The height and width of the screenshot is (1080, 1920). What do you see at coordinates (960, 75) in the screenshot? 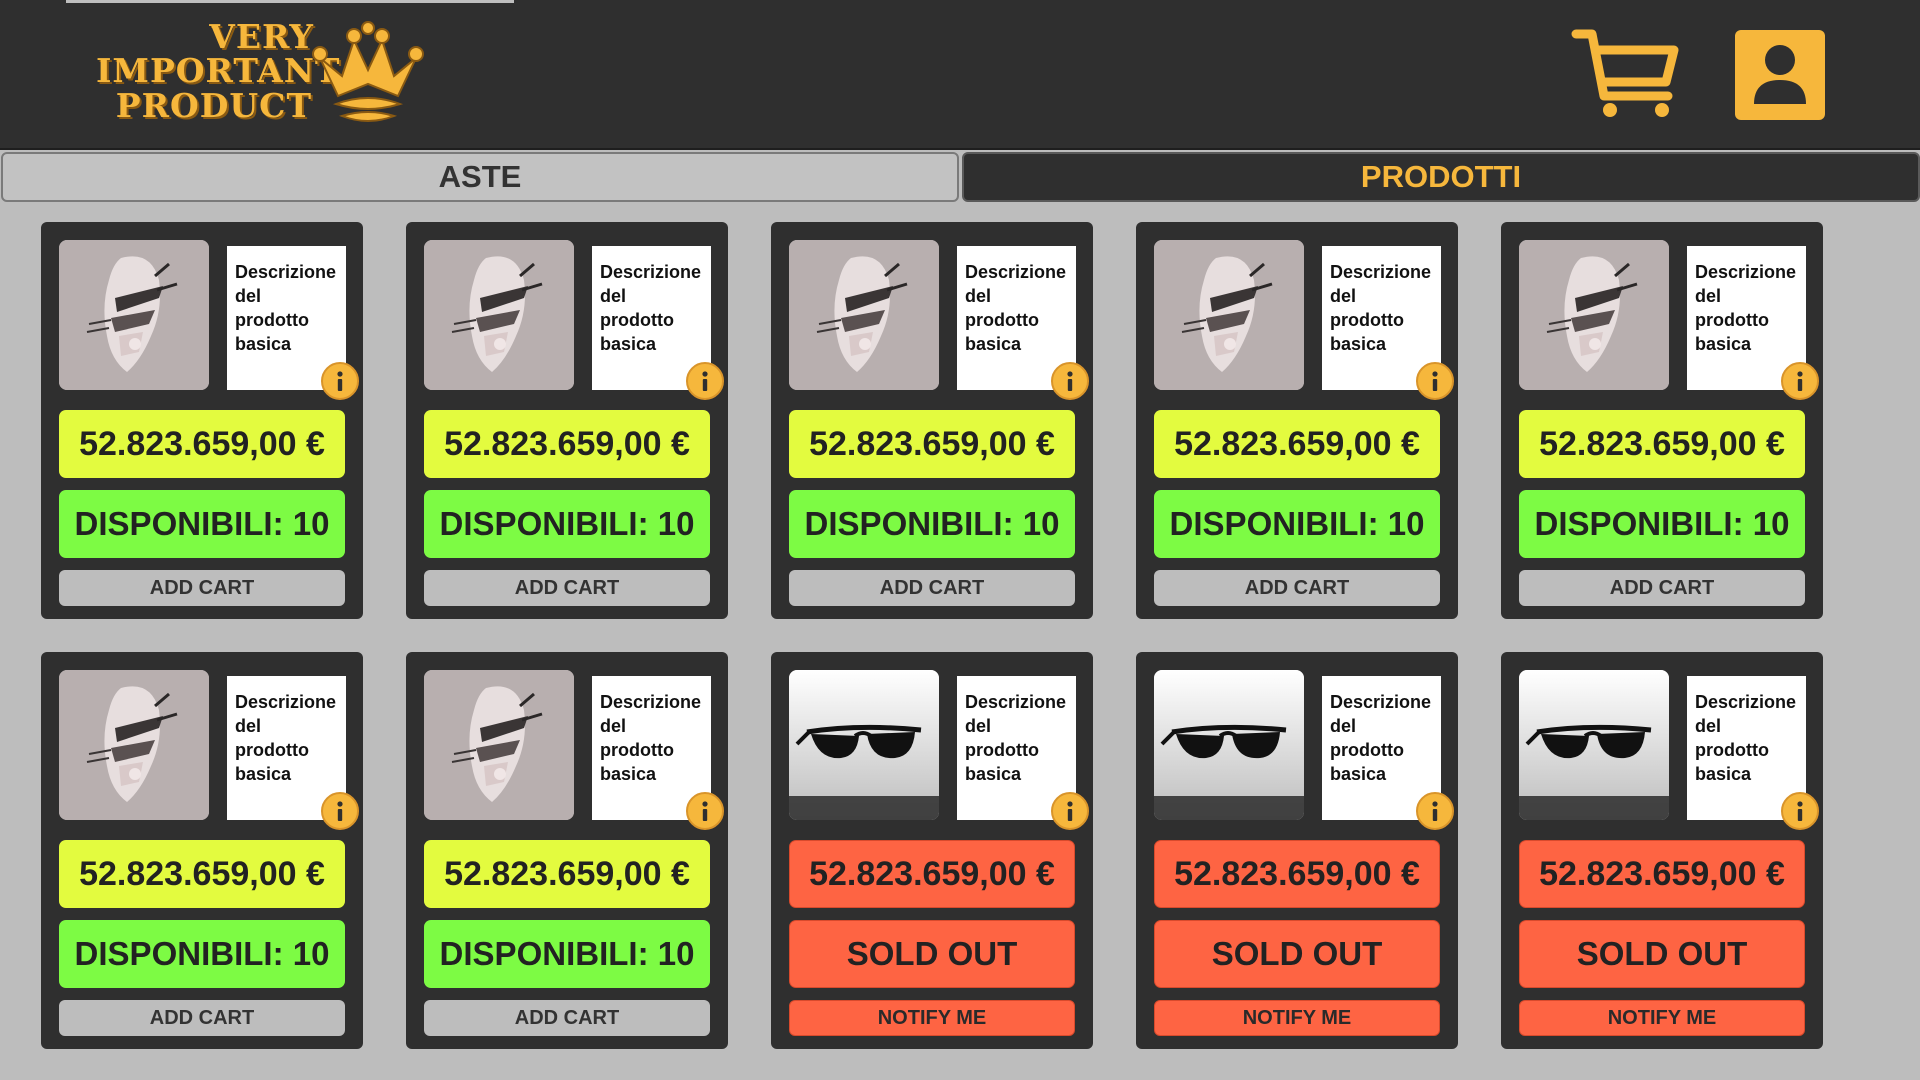
I see `header-bar: Very Important Product` at bounding box center [960, 75].